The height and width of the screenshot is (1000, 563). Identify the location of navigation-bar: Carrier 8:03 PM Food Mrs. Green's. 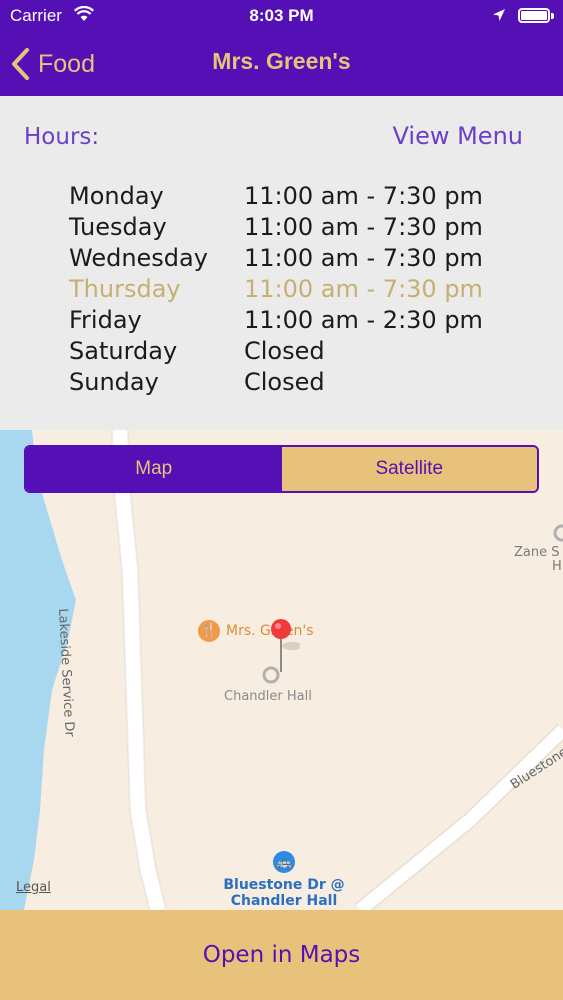
(281, 48).